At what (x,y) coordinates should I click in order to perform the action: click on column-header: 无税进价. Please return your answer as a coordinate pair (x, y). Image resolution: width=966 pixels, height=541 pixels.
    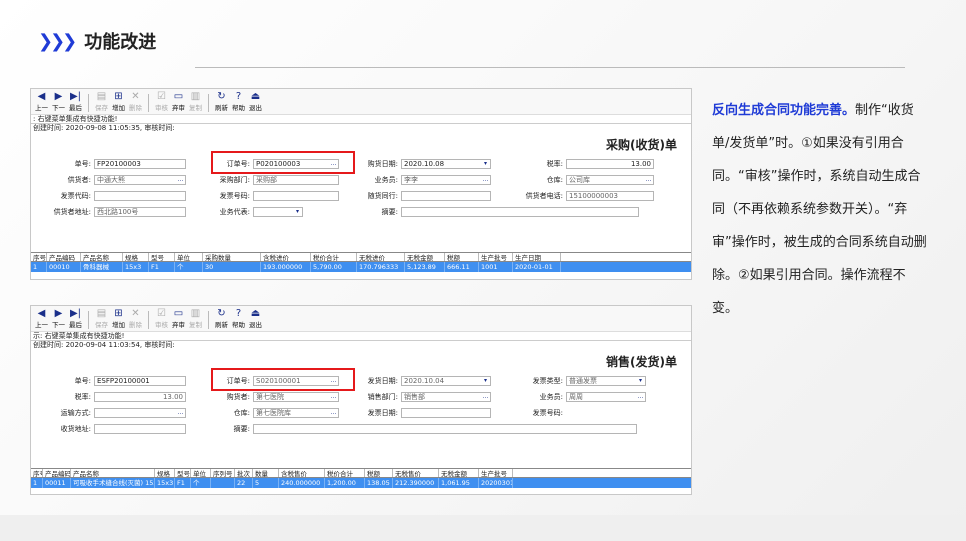
    Looking at the image, I should click on (381, 257).